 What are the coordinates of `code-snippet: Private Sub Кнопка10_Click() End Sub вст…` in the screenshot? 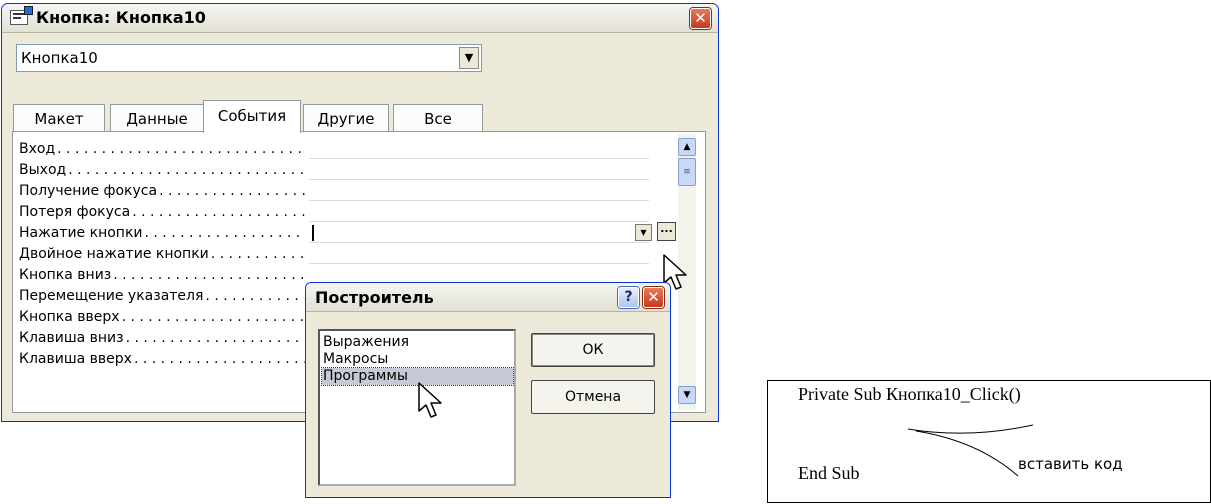 It's located at (989, 441).